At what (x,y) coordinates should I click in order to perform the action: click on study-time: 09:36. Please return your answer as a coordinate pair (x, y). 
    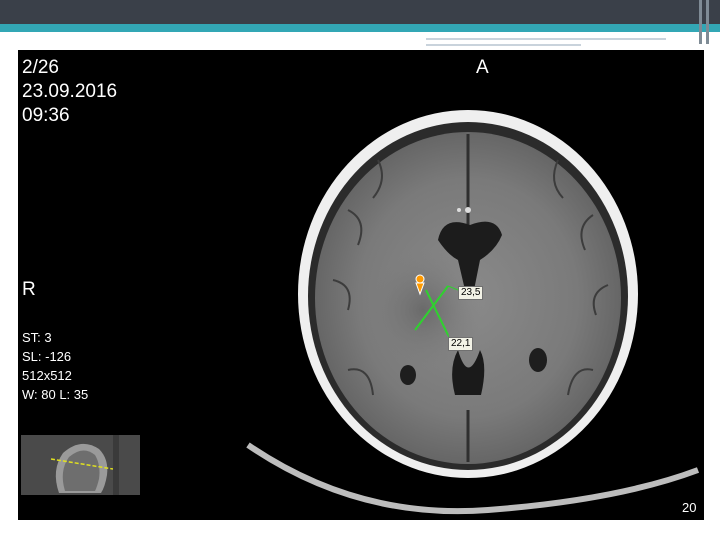
    Looking at the image, I should click on (46, 115).